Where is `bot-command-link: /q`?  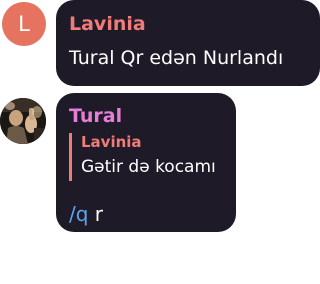
bot-command-link: /q is located at coordinates (78, 214).